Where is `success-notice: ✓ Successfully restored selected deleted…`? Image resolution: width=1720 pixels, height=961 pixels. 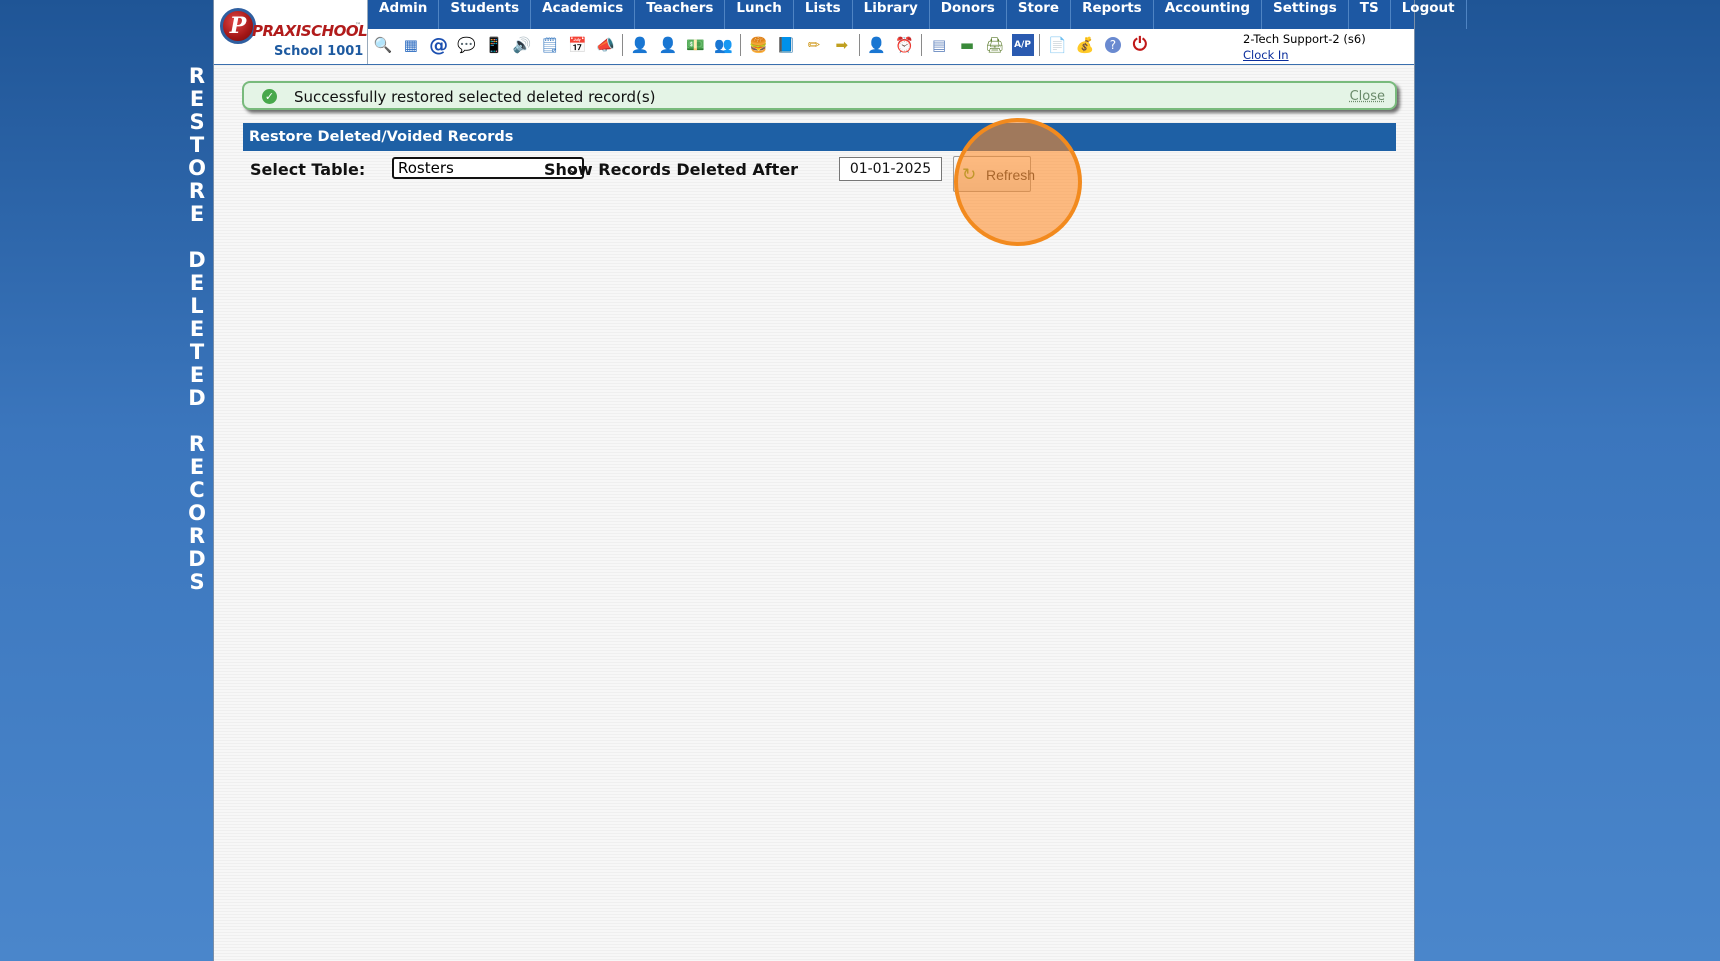 success-notice: ✓ Successfully restored selected deleted… is located at coordinates (819, 95).